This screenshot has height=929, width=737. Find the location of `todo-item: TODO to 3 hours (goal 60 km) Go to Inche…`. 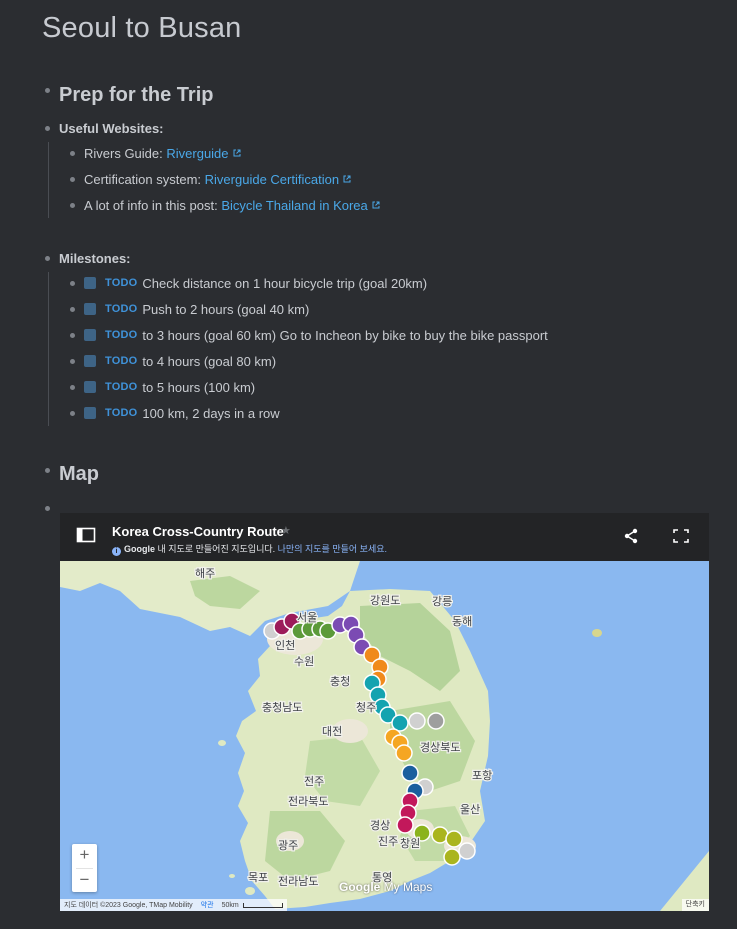

todo-item: TODO to 3 hours (goal 60 km) Go to Inche… is located at coordinates (309, 335).